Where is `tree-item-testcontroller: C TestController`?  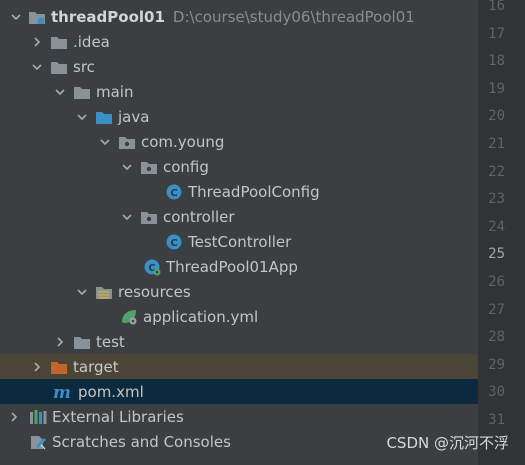 tree-item-testcontroller: C TestController is located at coordinates (239, 241).